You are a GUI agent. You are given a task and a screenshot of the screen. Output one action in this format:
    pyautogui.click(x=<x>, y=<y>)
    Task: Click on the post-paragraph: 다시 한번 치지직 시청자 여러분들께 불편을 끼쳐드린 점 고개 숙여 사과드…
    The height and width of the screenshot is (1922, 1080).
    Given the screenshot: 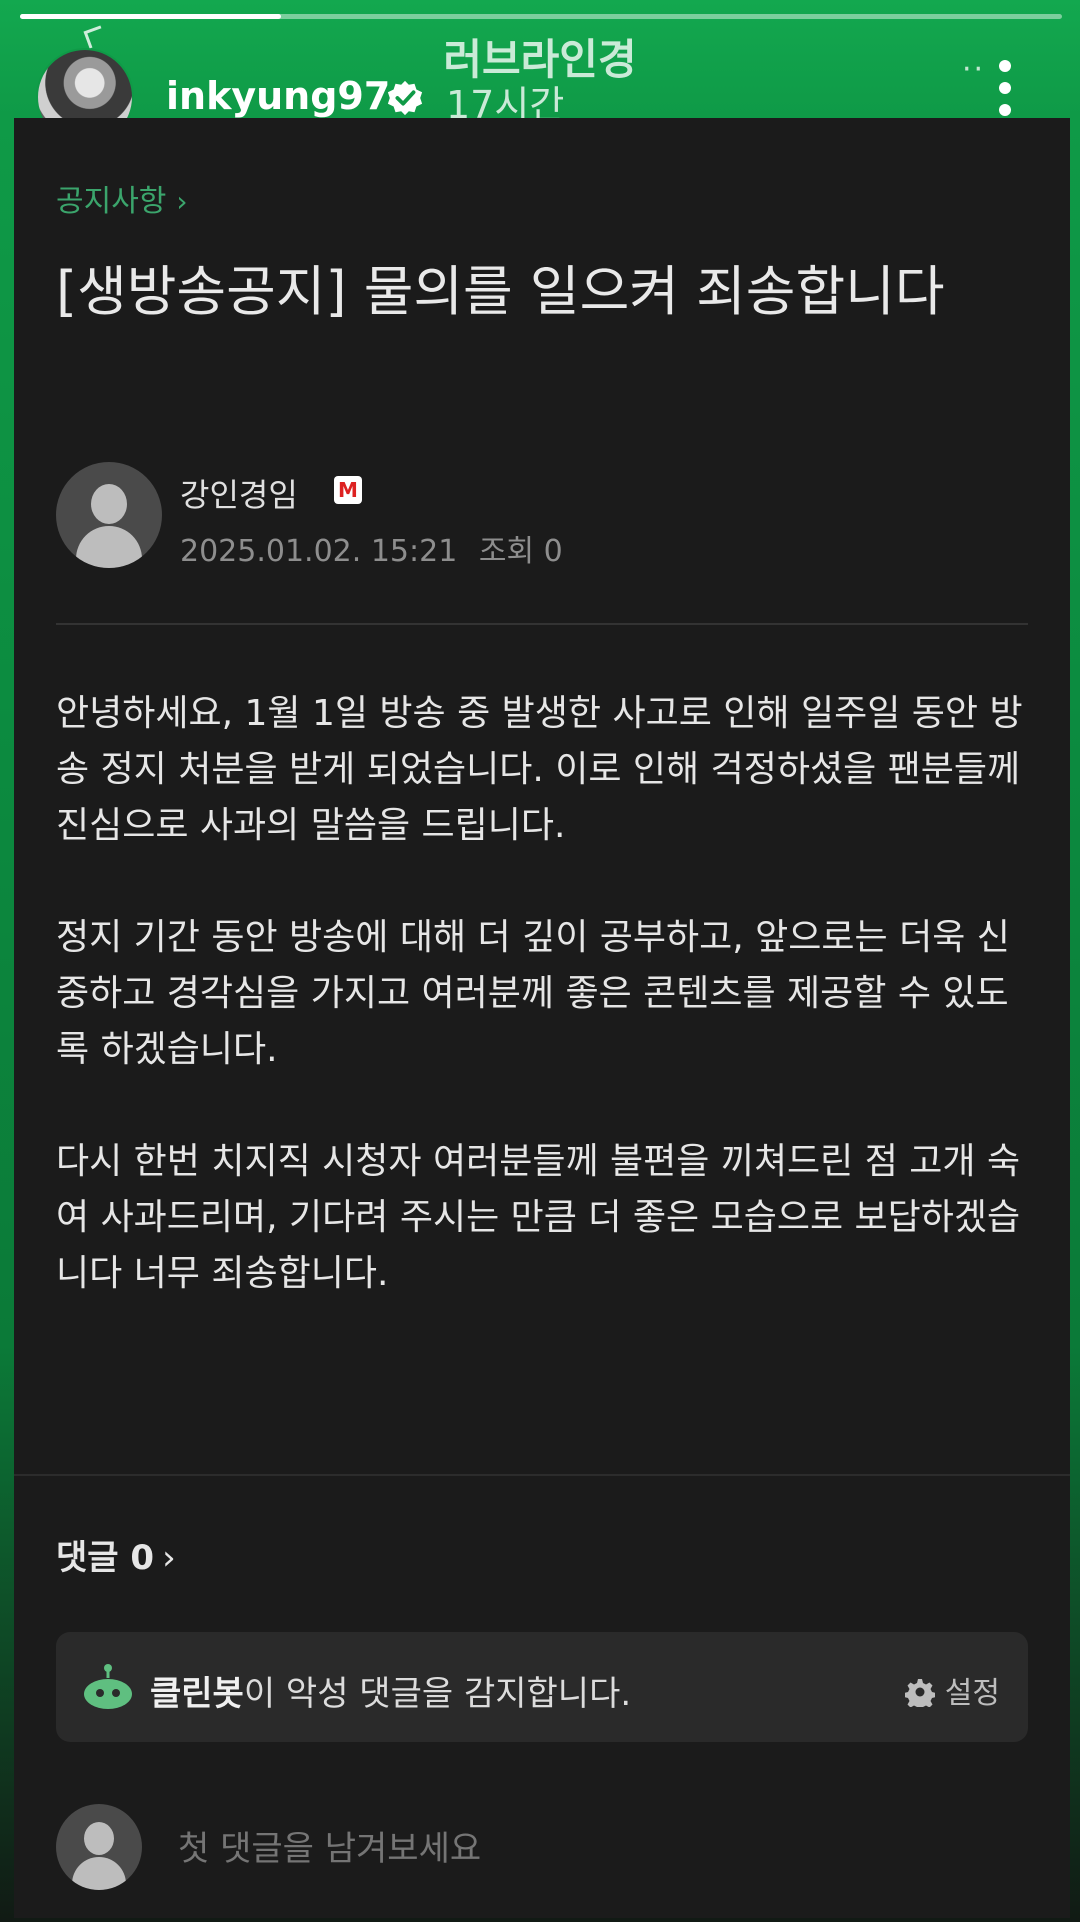 What is the action you would take?
    pyautogui.click(x=538, y=1217)
    